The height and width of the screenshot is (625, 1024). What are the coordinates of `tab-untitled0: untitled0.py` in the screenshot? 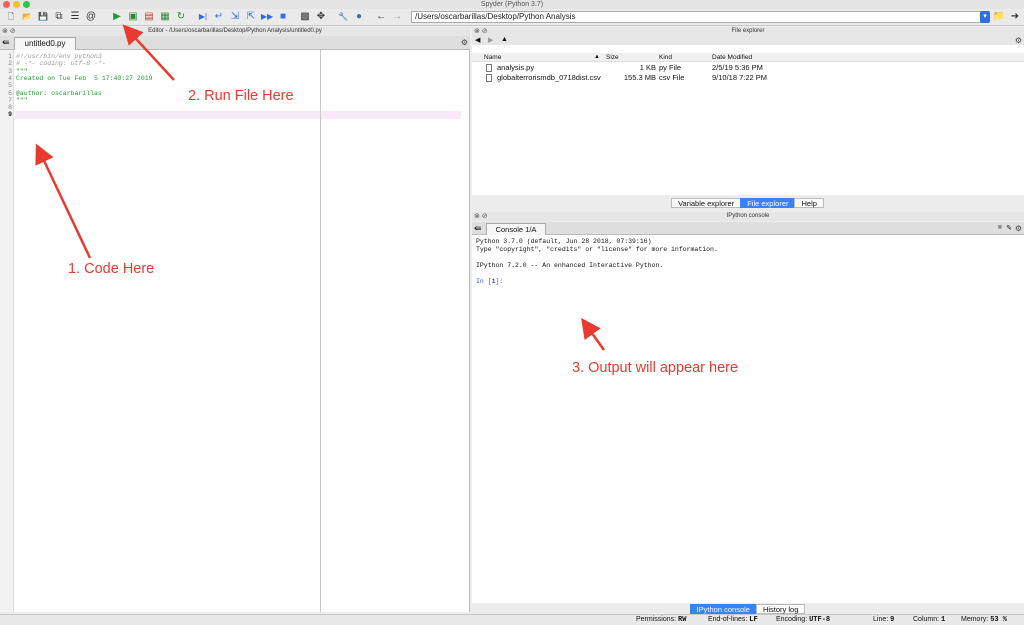 It's located at (45, 43).